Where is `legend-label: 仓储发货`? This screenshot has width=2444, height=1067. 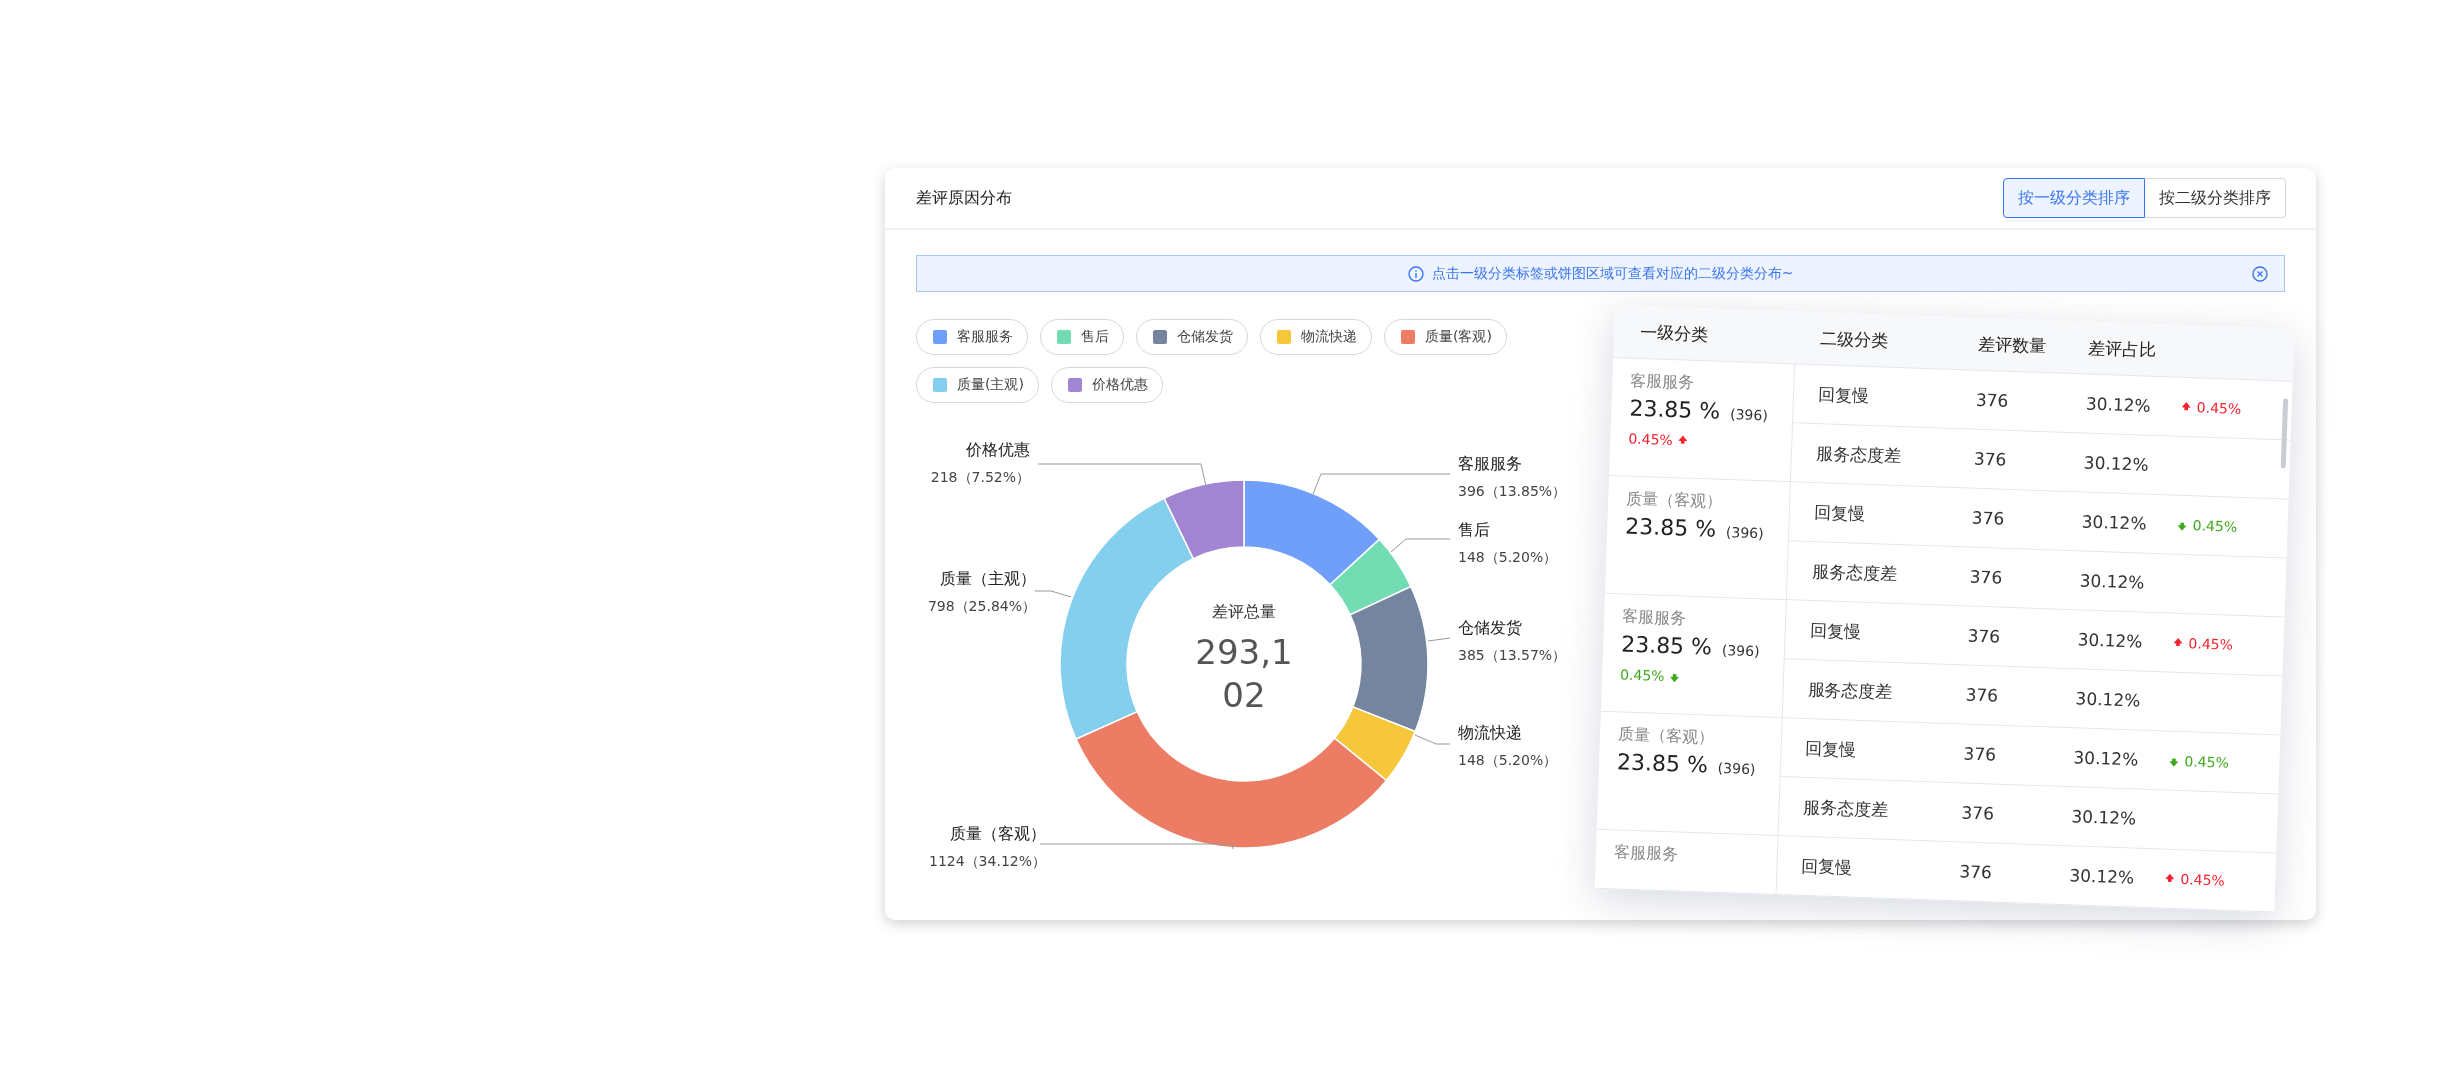
legend-label: 仓储发货 is located at coordinates (1205, 337).